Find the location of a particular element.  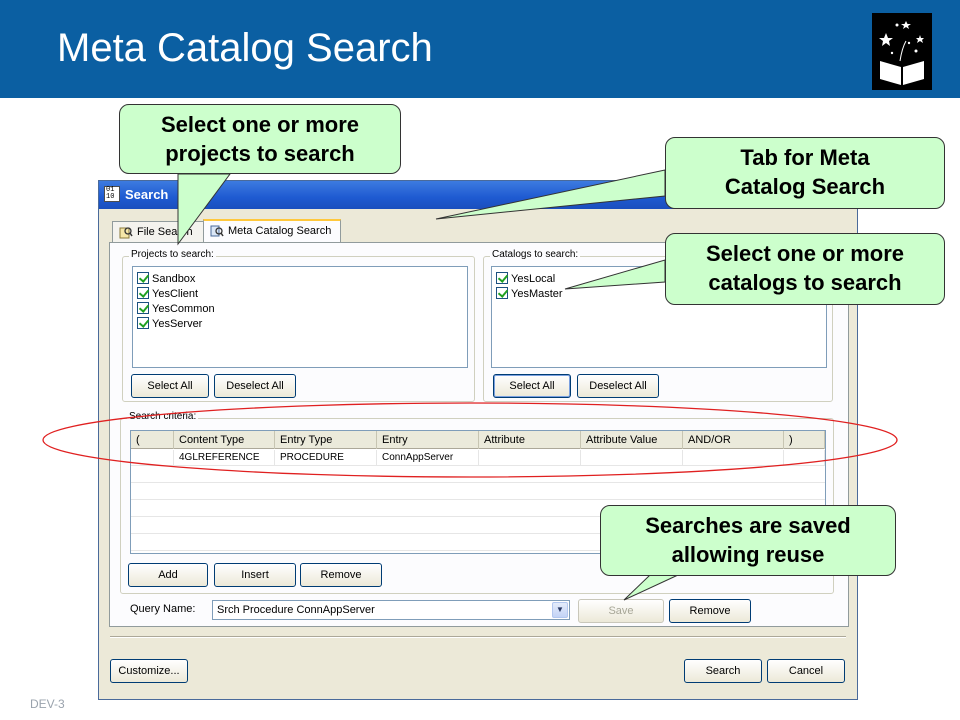

catalogs-group-label: Catalogs to search: is located at coordinates (535, 254).